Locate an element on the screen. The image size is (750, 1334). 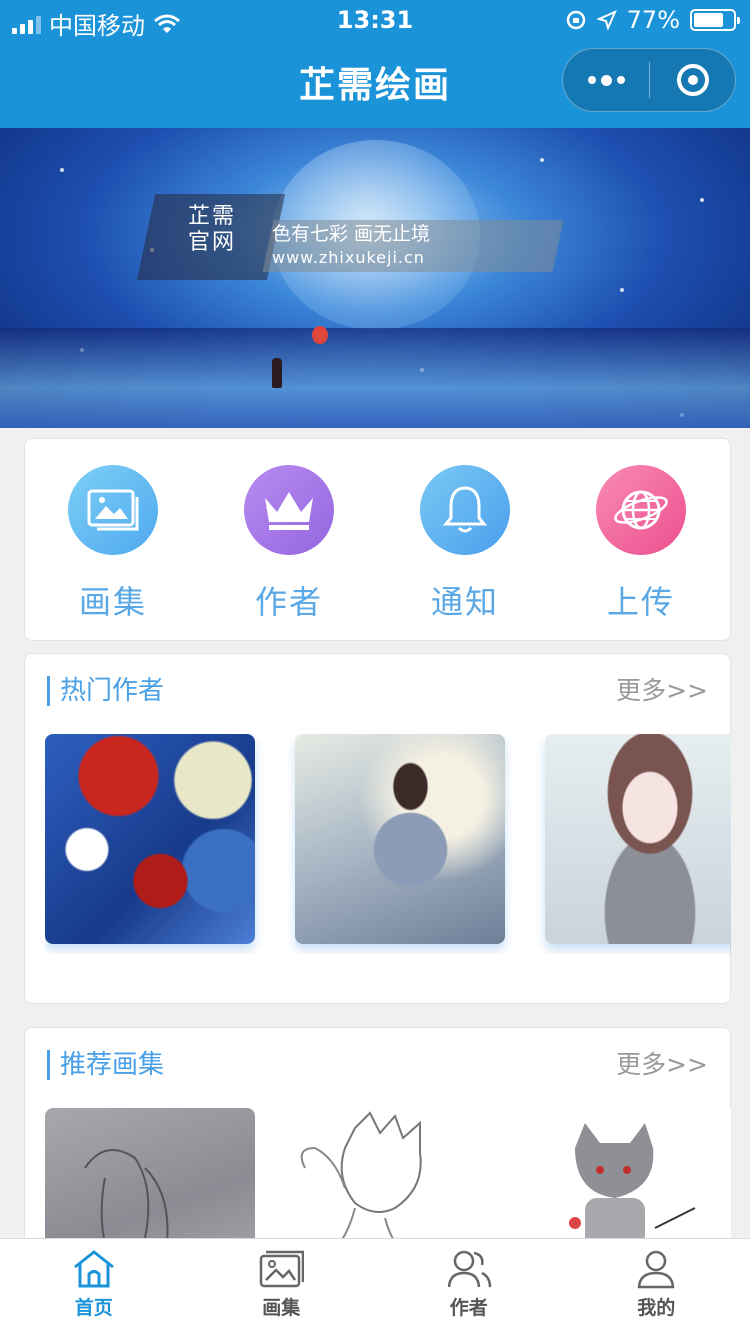
sea-illustration is located at coordinates (375, 378).